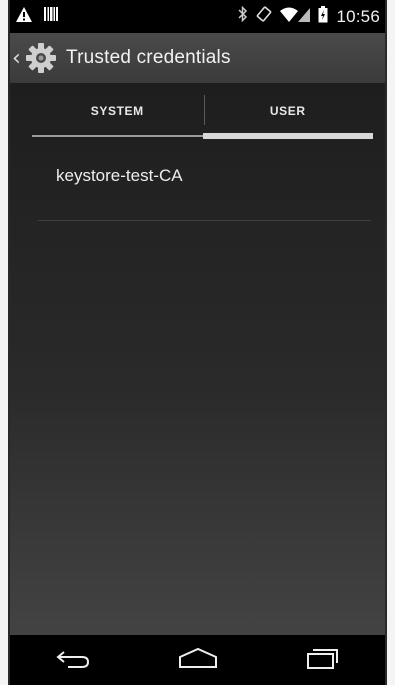  I want to click on back-icon, so click(72, 660).